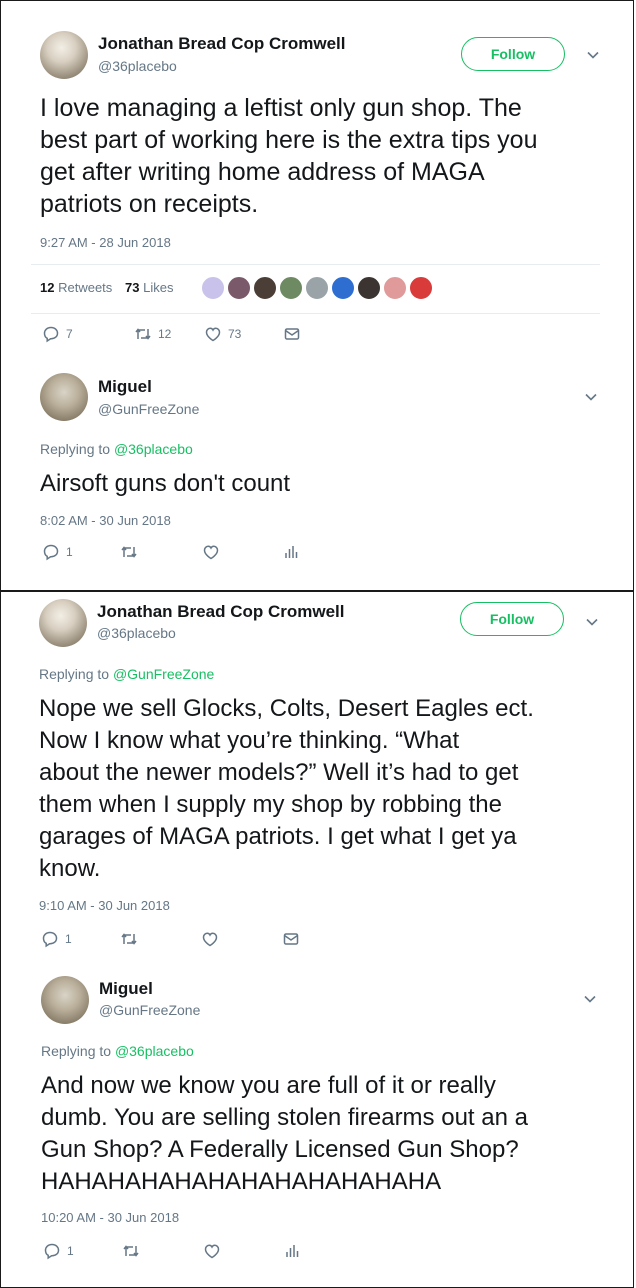 The image size is (636, 1288). Describe the element at coordinates (132, 287) in the screenshot. I see `likes-count: 73` at that location.